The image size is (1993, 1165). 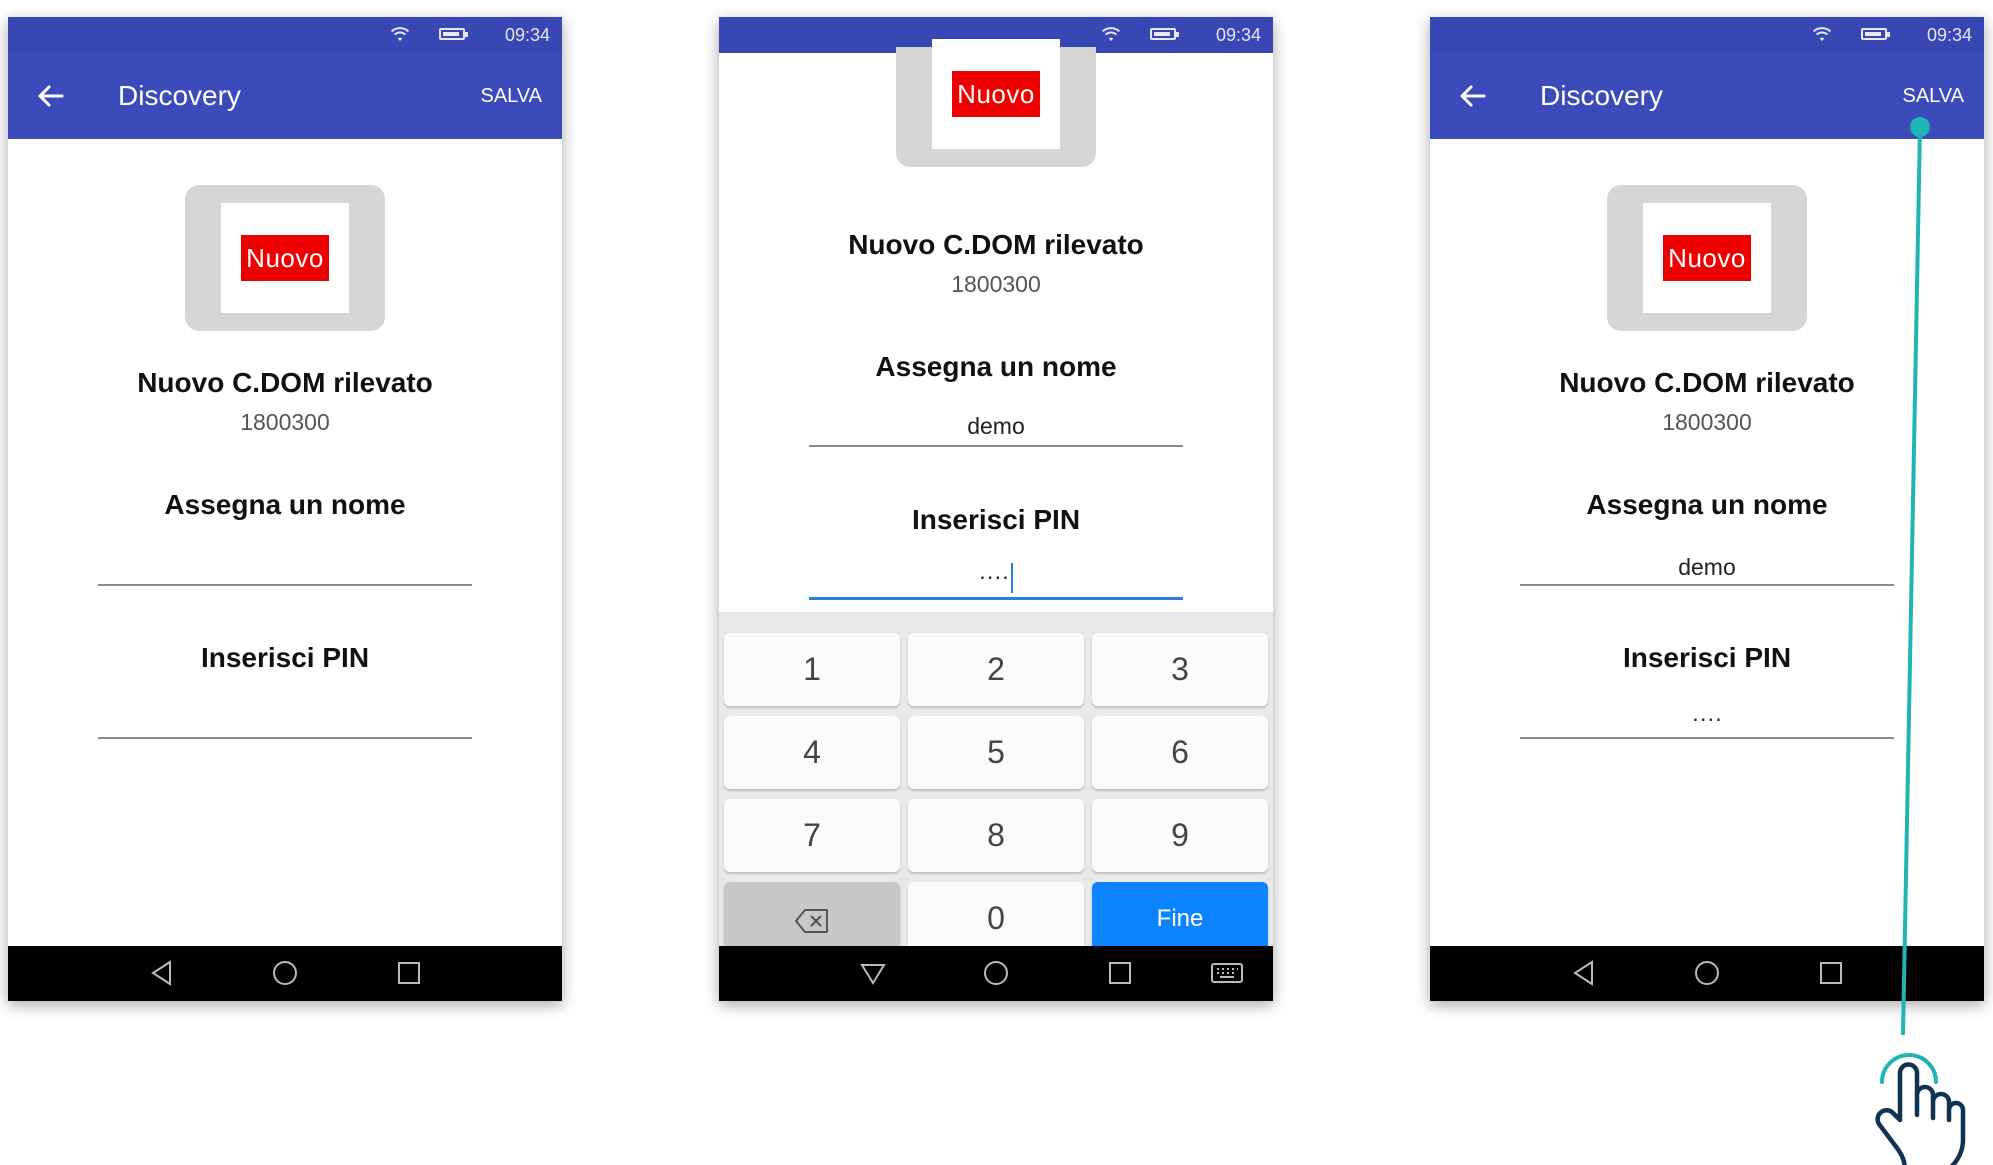 I want to click on pointer-line, so click(x=1911, y=581).